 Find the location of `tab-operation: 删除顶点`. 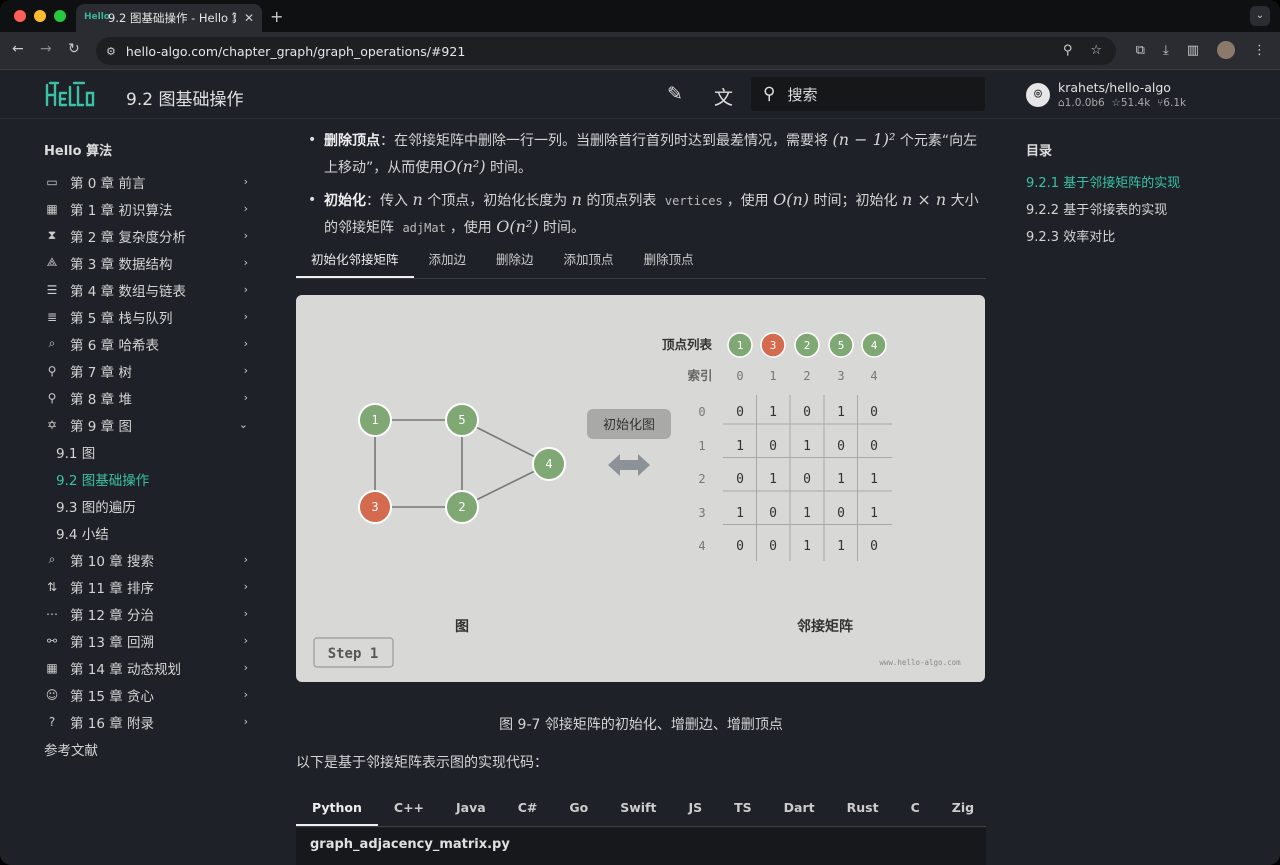

tab-operation: 删除顶点 is located at coordinates (669, 260).